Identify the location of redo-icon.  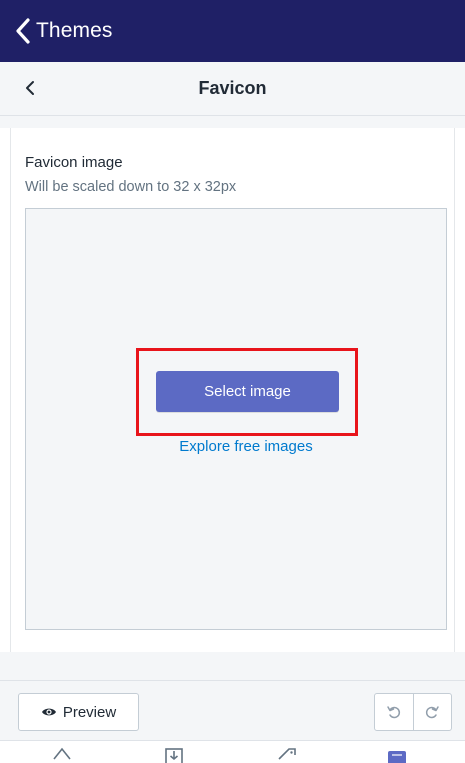
(432, 712).